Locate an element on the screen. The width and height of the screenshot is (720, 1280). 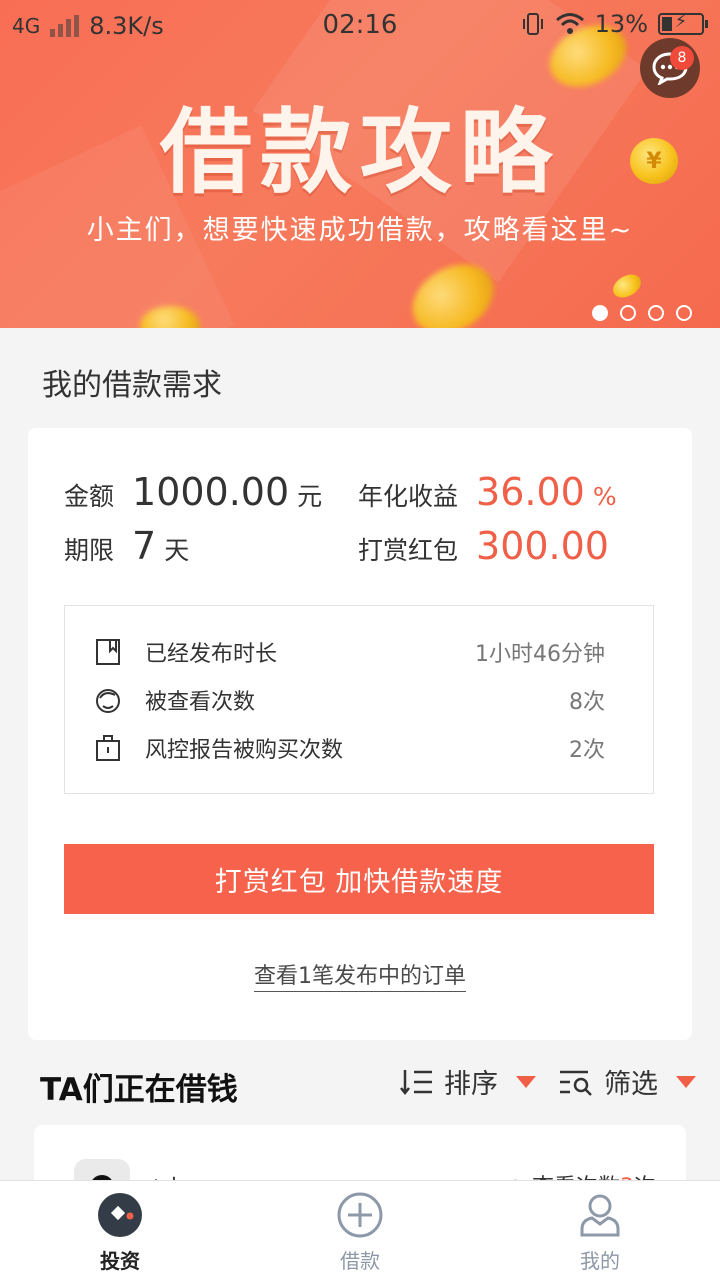
info-row-published-time: 已经发布时长 1小时46分钟 is located at coordinates (350, 652).